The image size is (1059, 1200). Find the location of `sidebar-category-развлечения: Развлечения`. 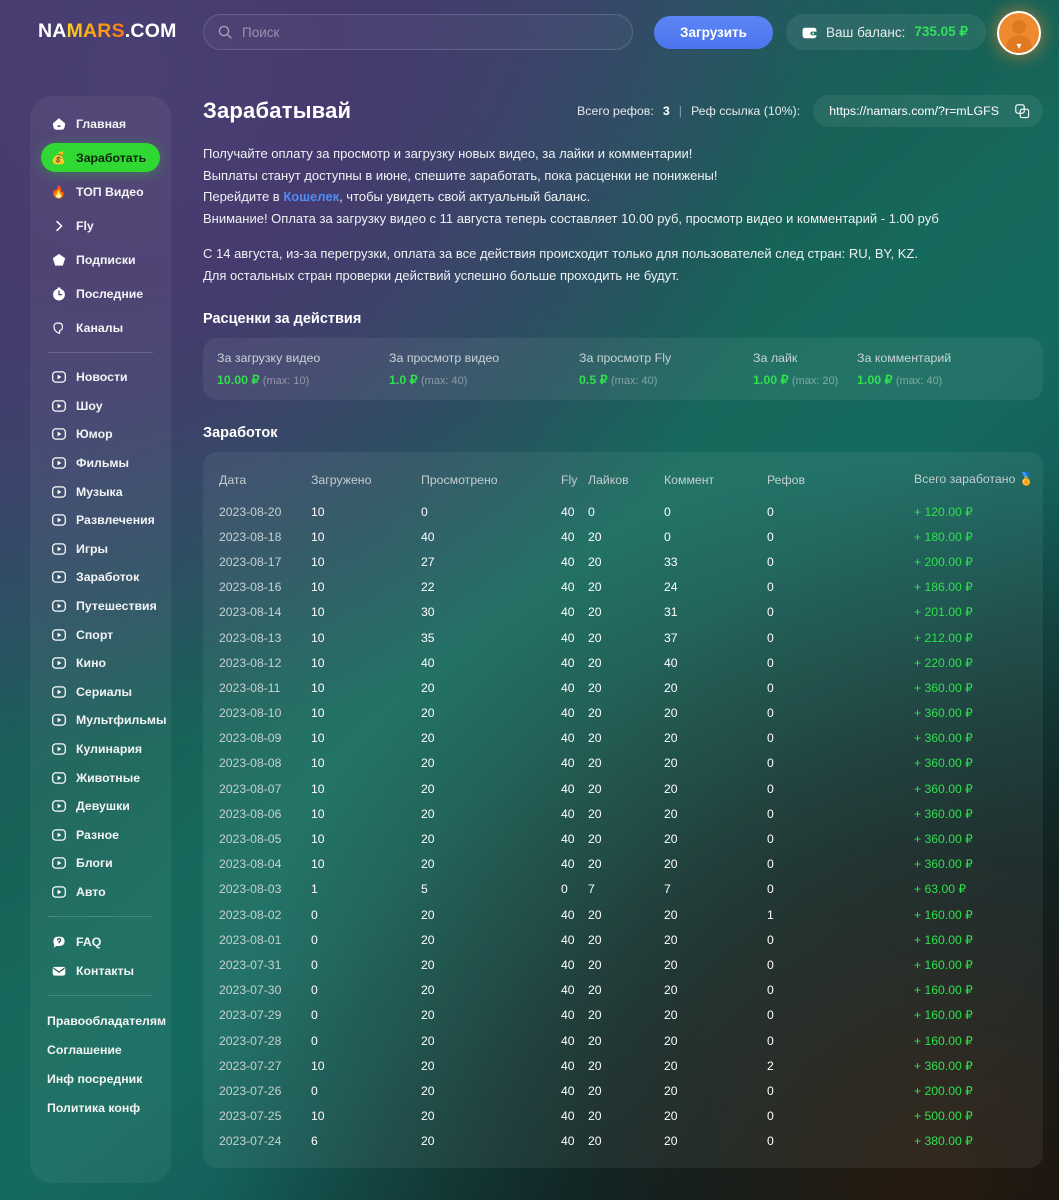

sidebar-category-развлечения: Развлечения is located at coordinates (100, 520).